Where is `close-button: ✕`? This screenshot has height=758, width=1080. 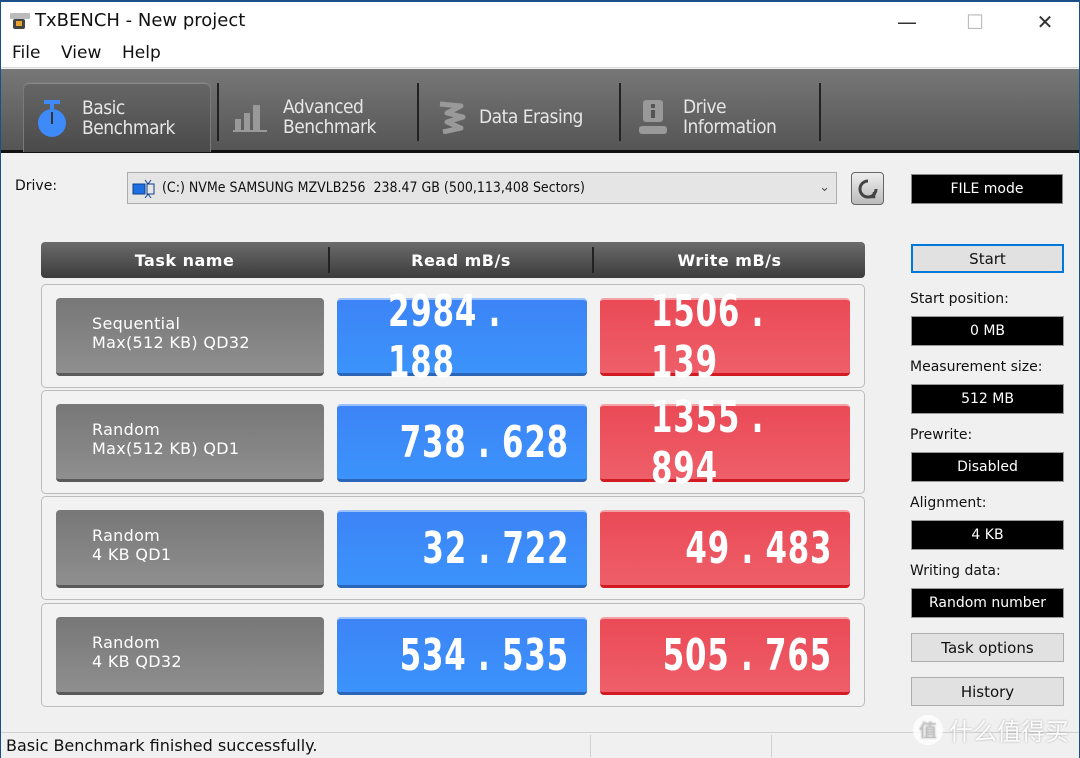 close-button: ✕ is located at coordinates (1045, 22).